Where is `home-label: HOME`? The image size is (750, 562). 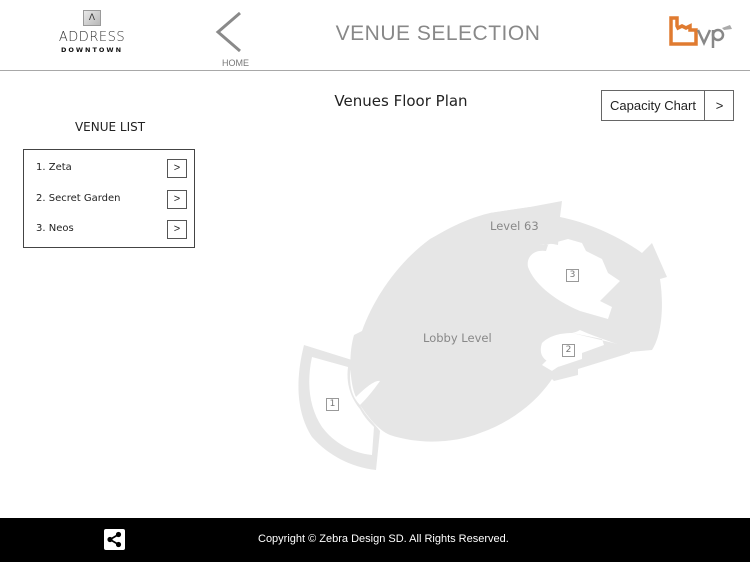 home-label: HOME is located at coordinates (235, 63).